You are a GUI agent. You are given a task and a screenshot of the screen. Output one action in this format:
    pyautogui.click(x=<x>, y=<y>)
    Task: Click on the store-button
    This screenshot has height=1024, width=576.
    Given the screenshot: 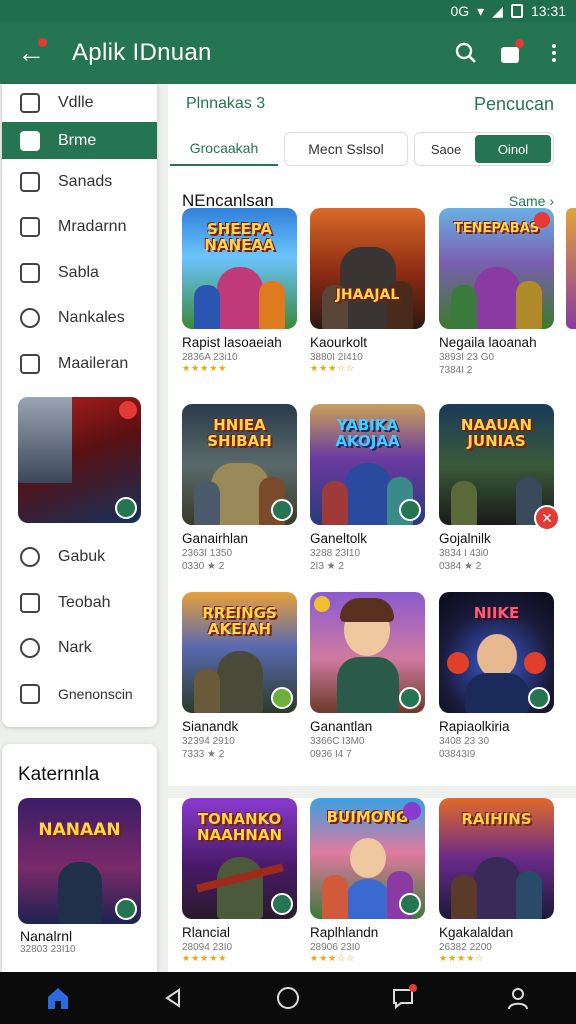 What is the action you would take?
    pyautogui.click(x=510, y=53)
    